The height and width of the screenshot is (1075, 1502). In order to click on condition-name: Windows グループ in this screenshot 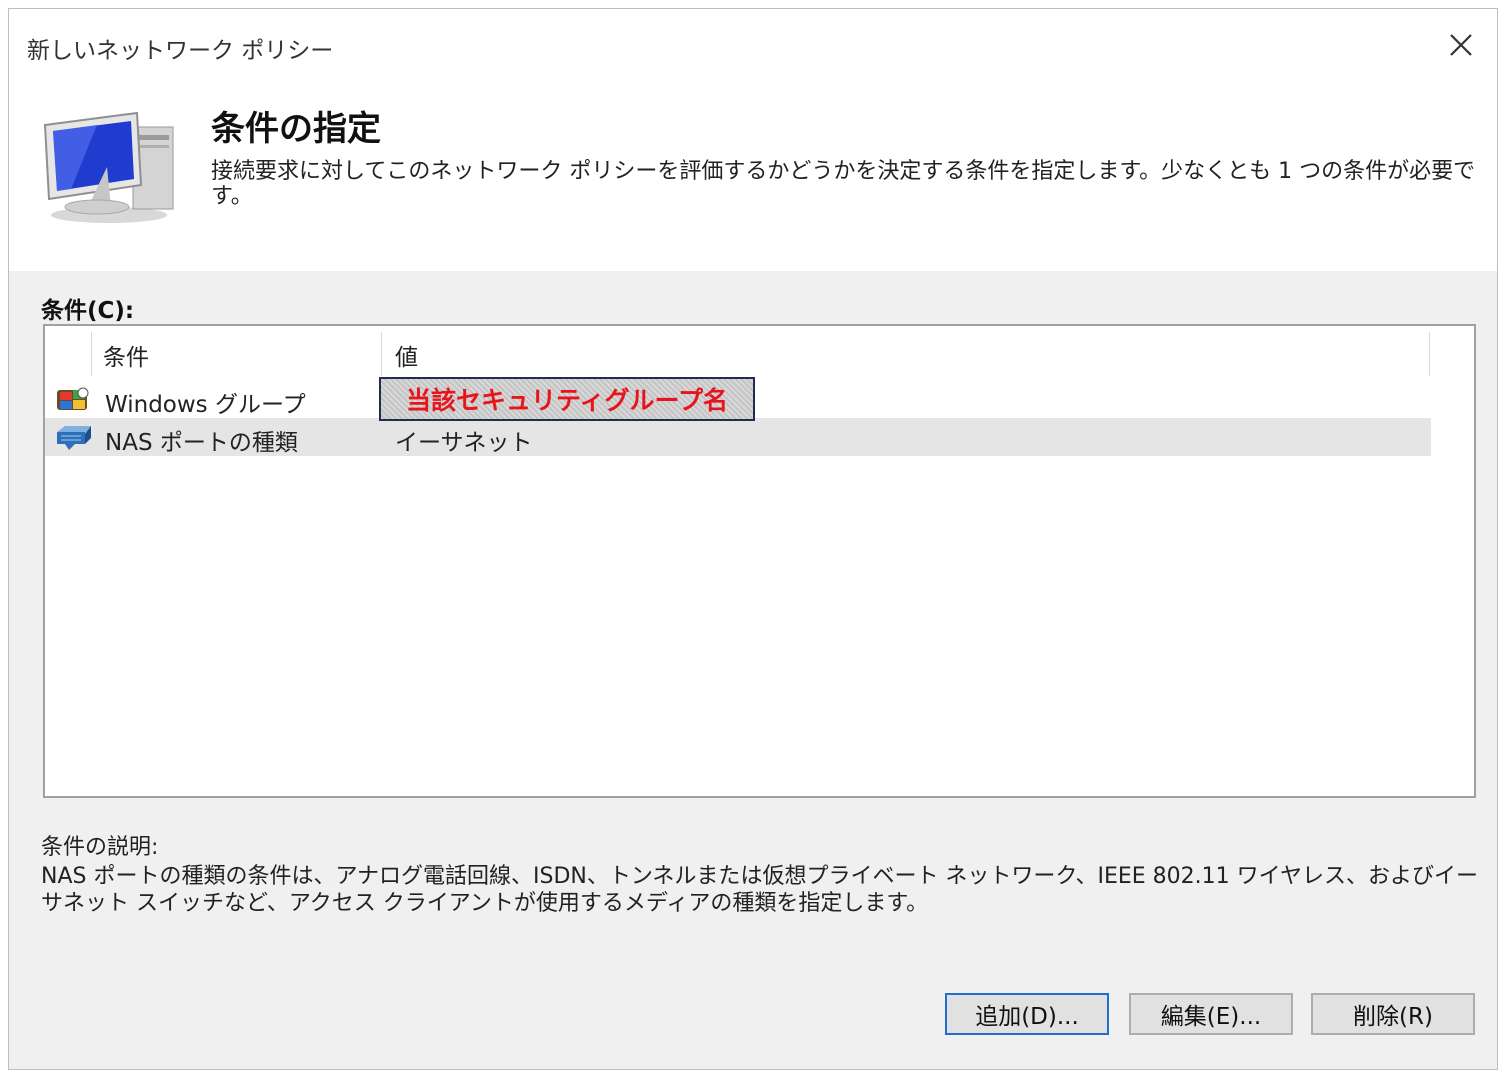, I will do `click(205, 405)`.